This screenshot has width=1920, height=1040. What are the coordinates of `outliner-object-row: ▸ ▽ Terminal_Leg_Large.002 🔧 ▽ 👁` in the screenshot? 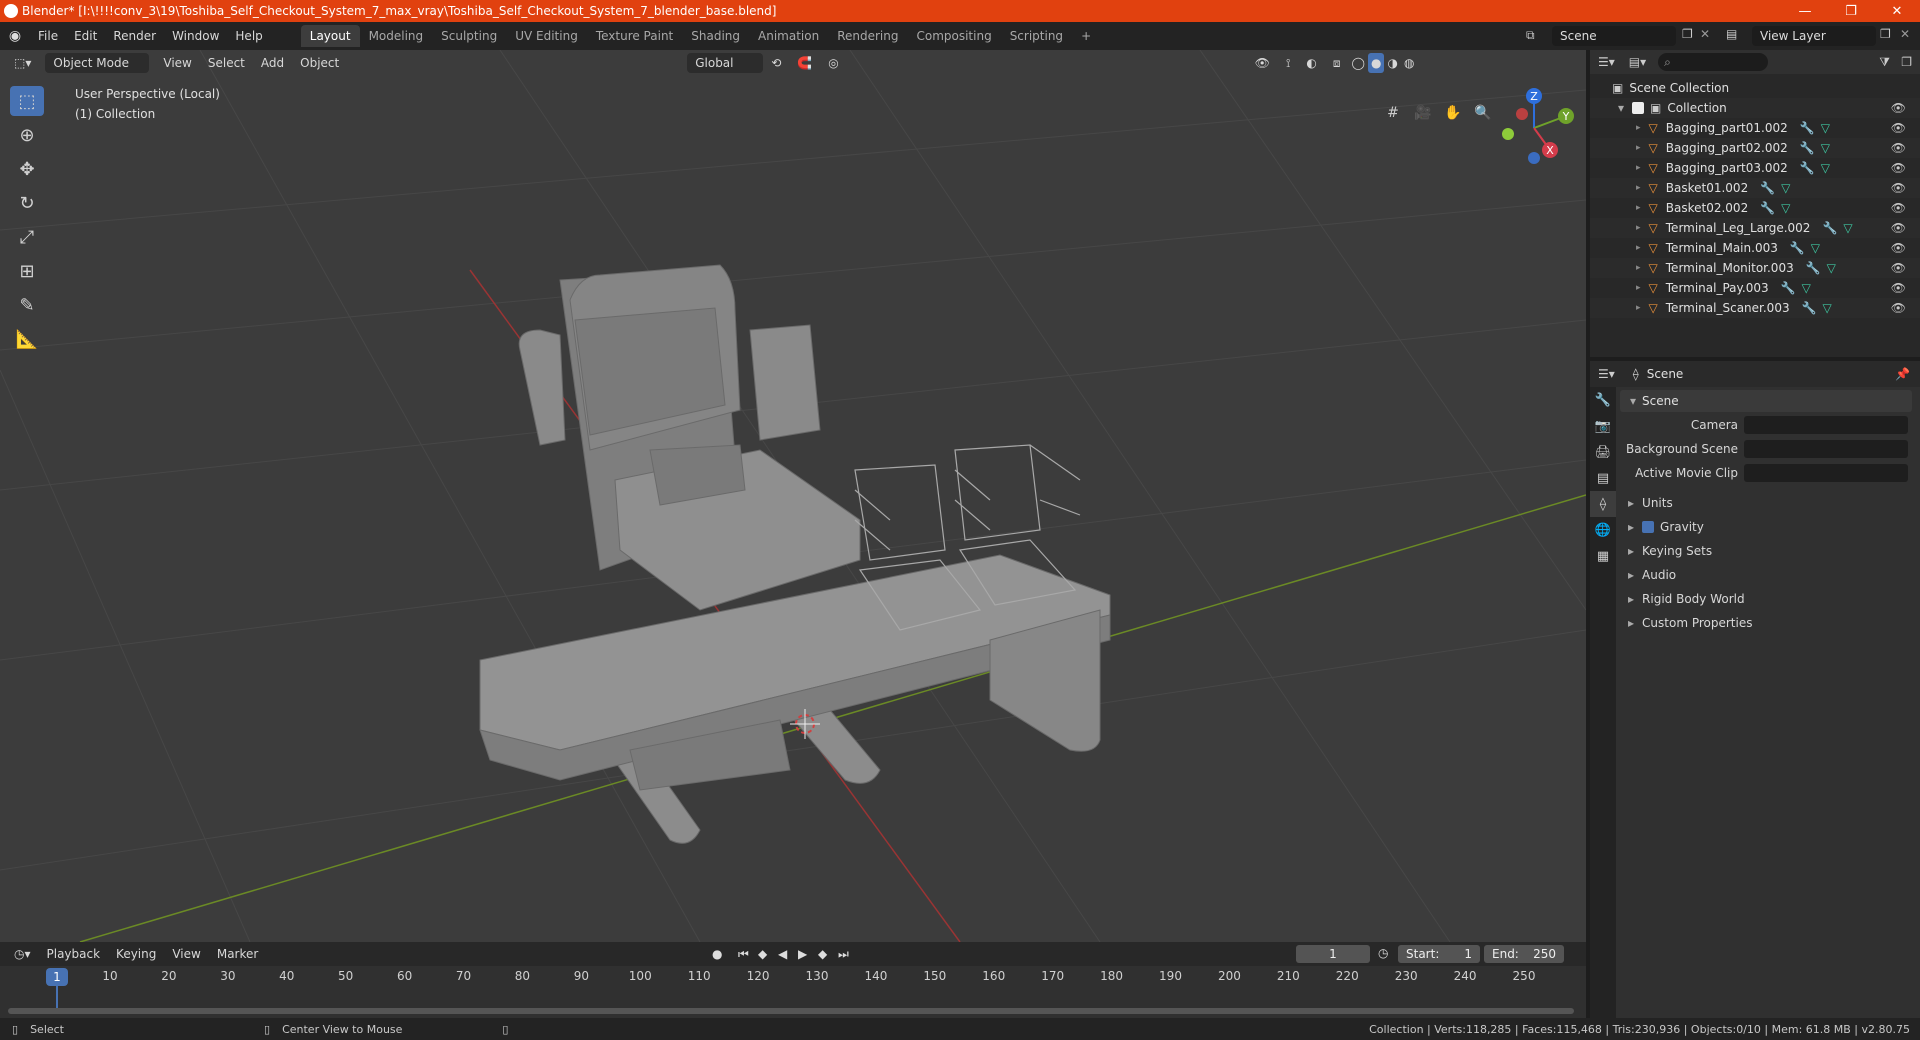 It's located at (1755, 228).